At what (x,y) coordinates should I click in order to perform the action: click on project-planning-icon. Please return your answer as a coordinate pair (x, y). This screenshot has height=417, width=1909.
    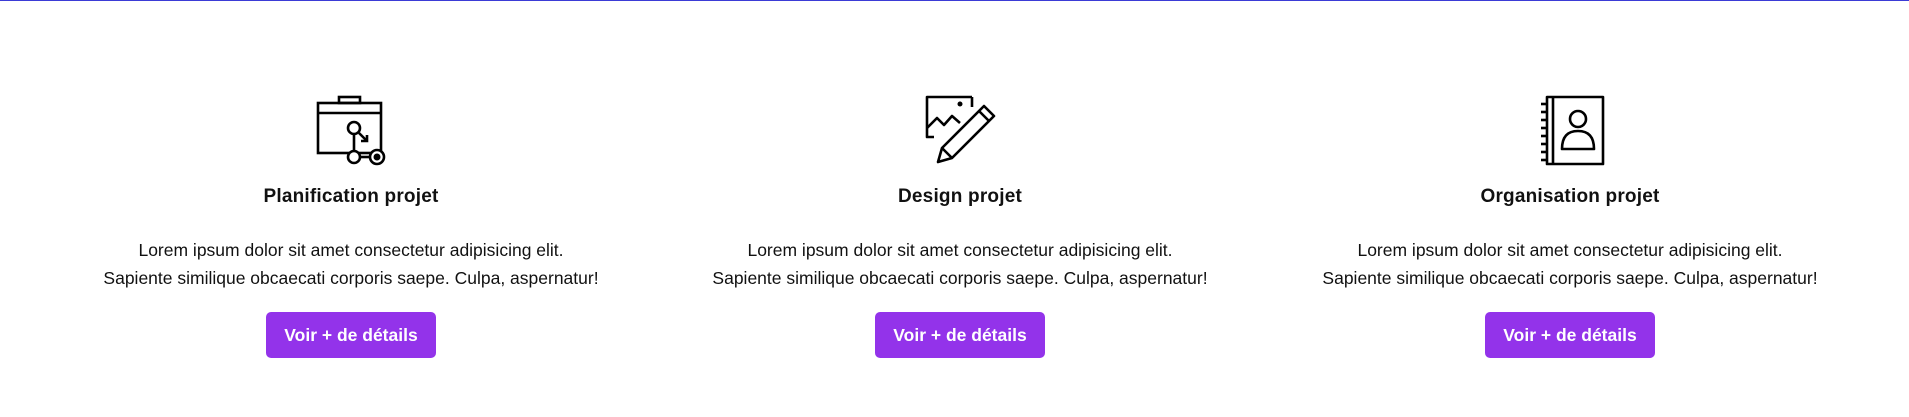
    Looking at the image, I should click on (351, 131).